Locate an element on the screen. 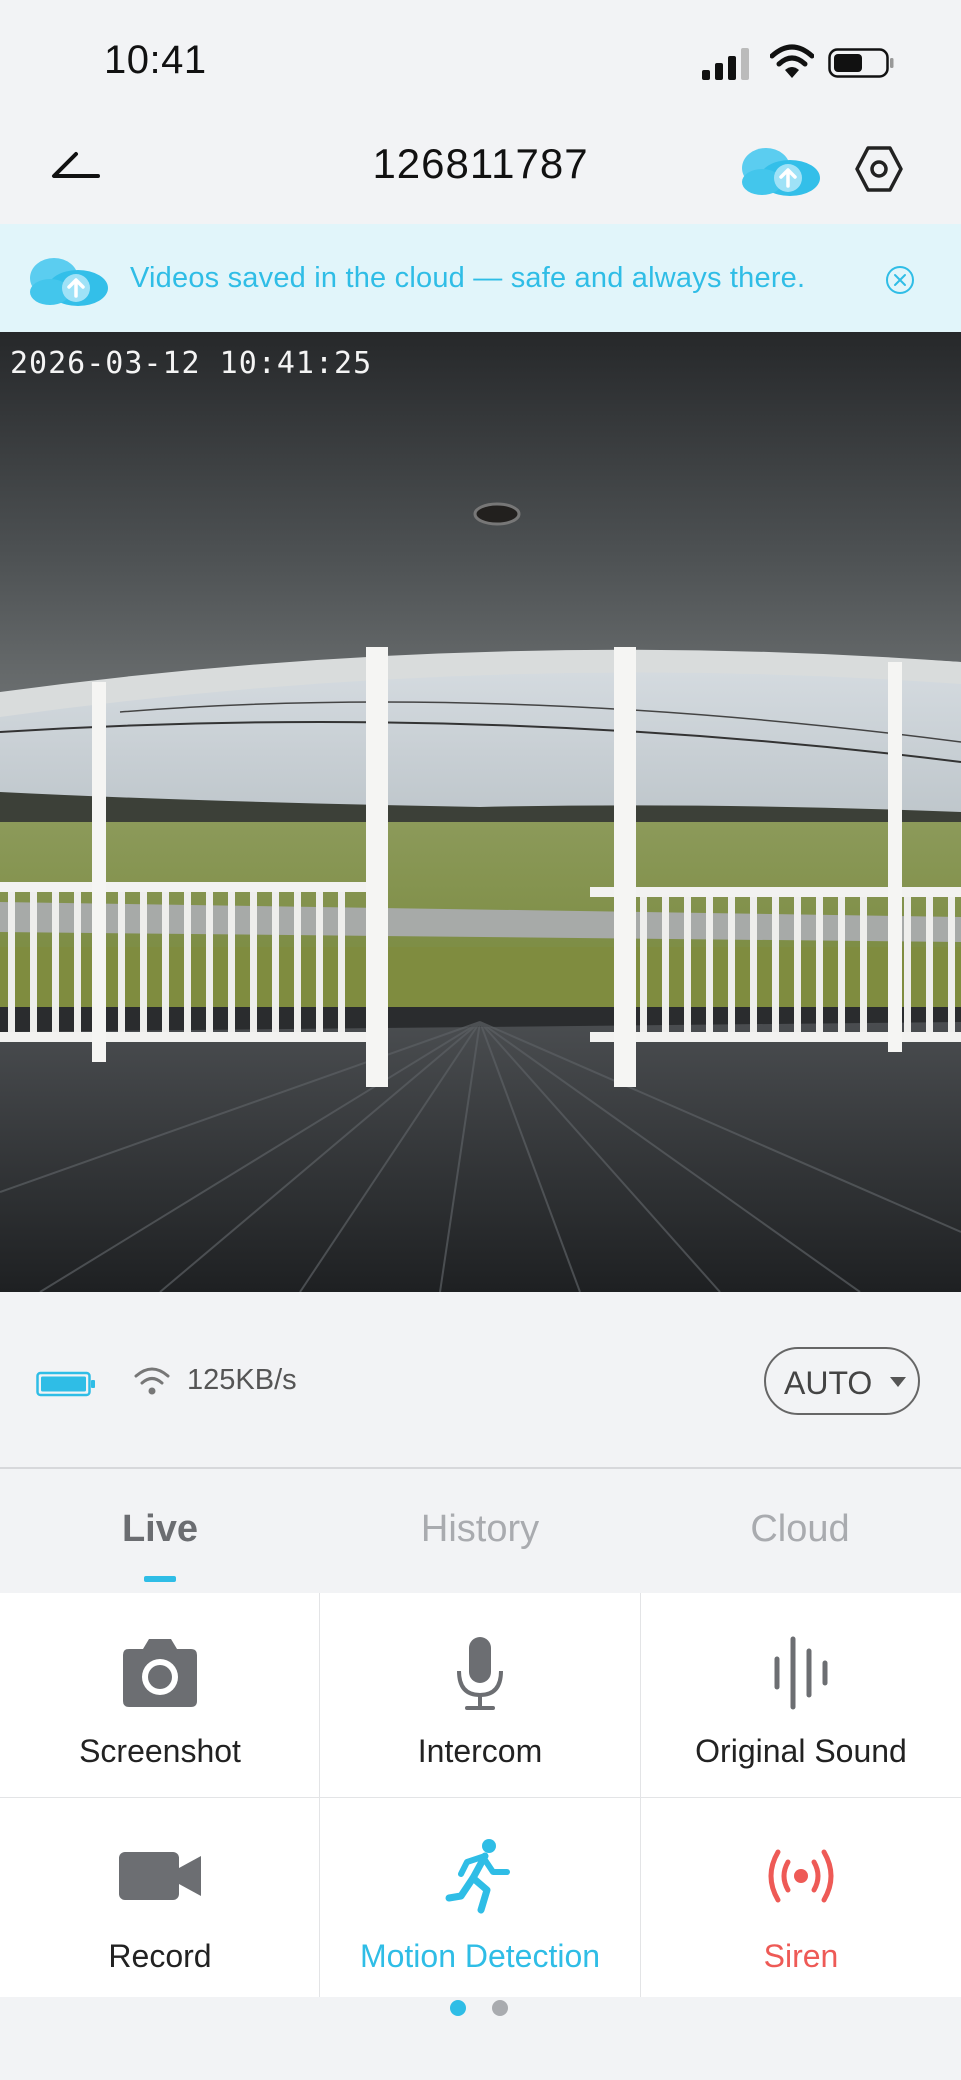  page-indicator-dot is located at coordinates (500, 2008).